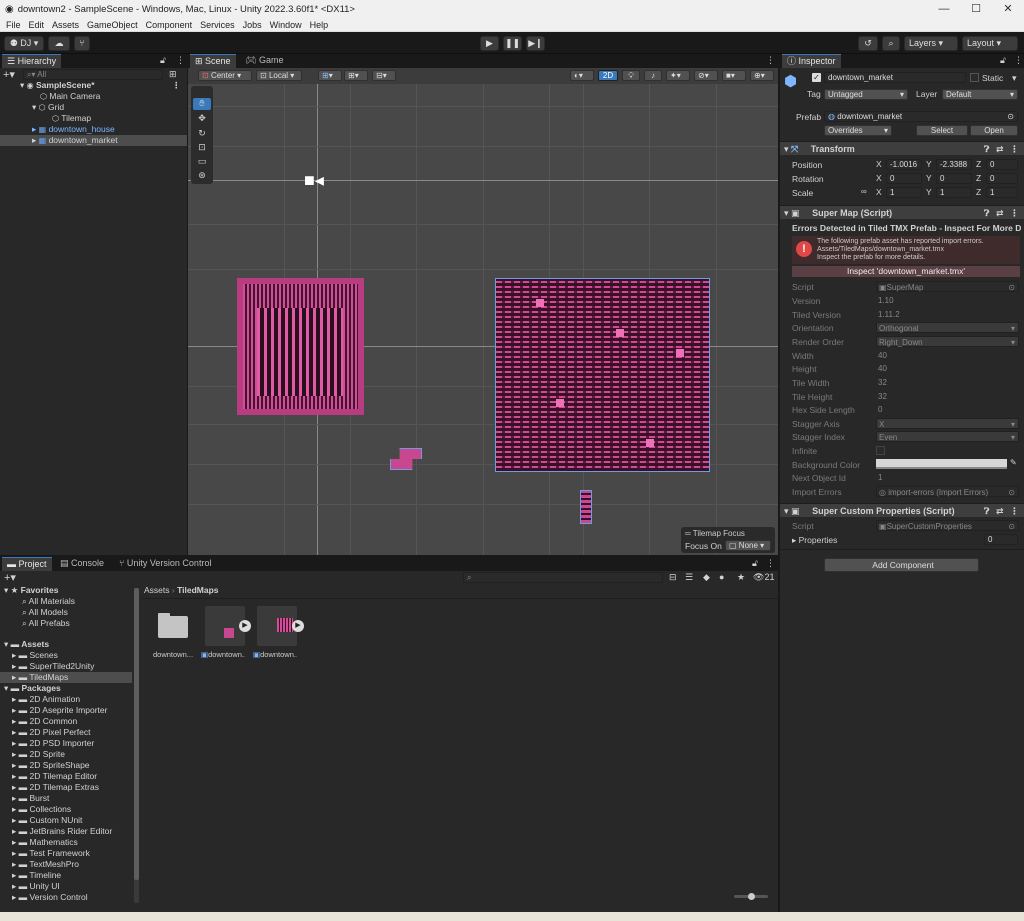  Describe the element at coordinates (46, 699) in the screenshot. I see `package-item: ▸ ▬ 2D Animation` at that location.